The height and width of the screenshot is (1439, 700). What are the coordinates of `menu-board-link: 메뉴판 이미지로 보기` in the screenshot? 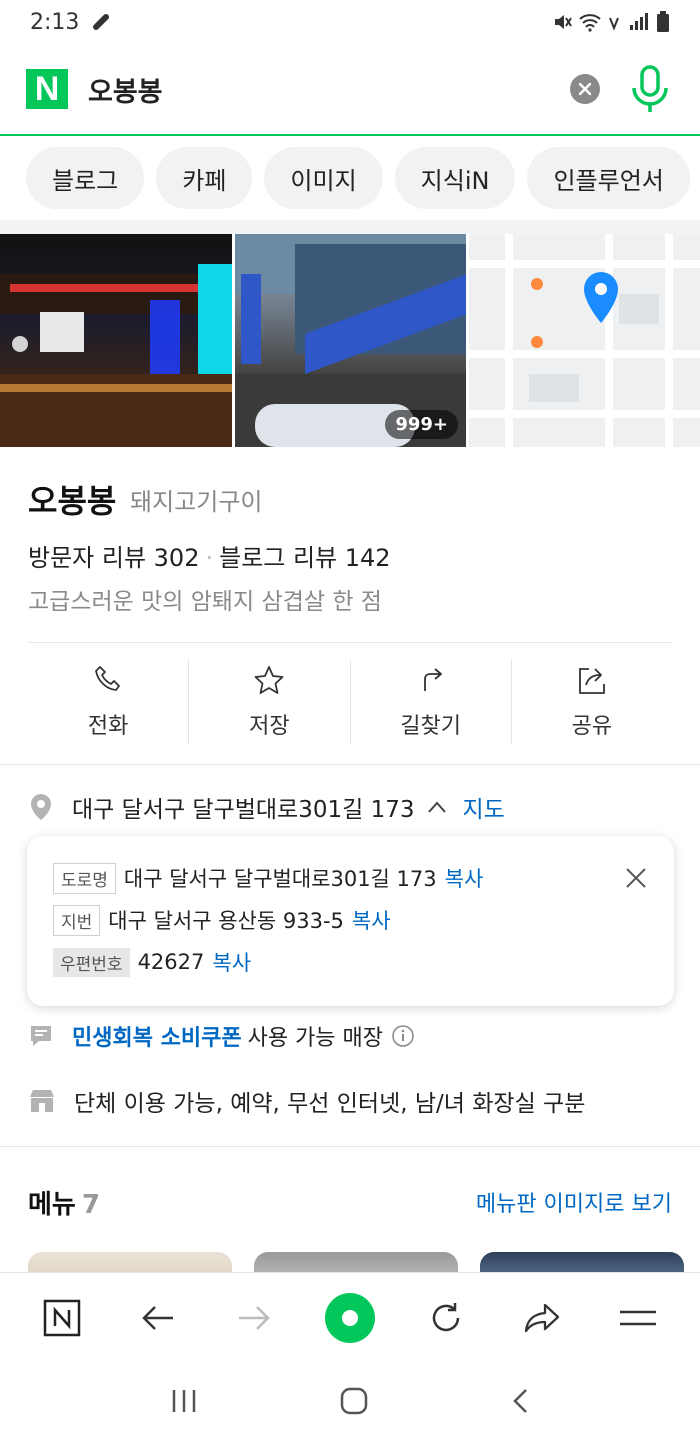 It's located at (574, 1202).